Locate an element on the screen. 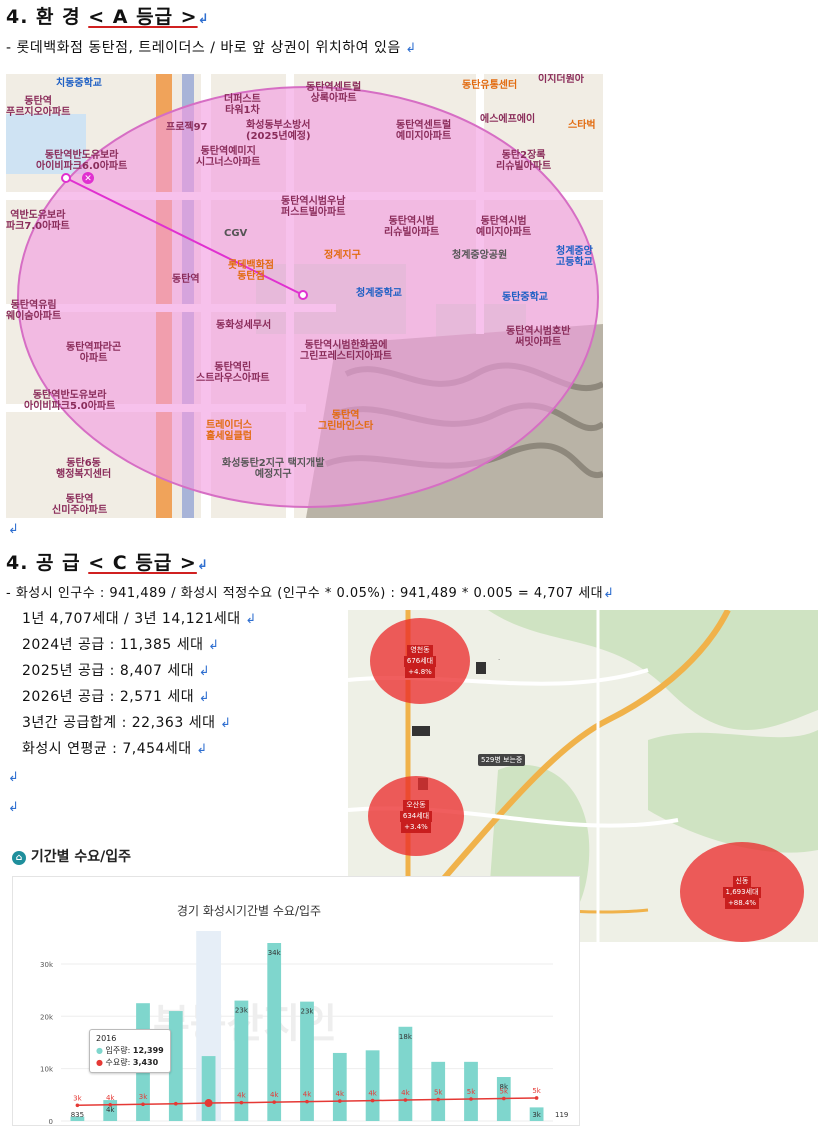 The height and width of the screenshot is (1126, 827). map-label: 동탄역반도유보라 아이비파크5.0아파트 is located at coordinates (70, 401).